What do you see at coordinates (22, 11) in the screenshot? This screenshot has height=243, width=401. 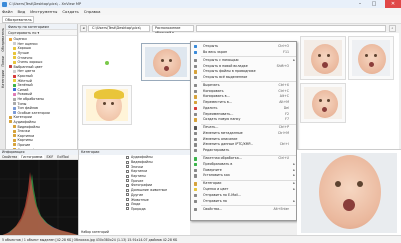 I see `menu-view: Вид` at bounding box center [22, 11].